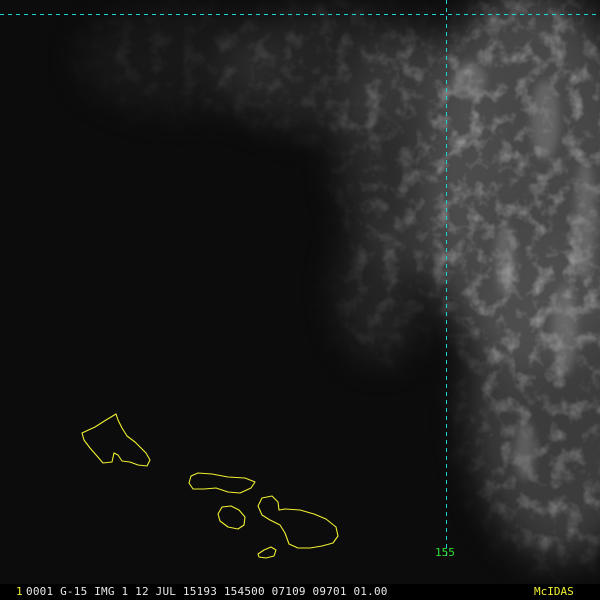  I want to click on longitude-label: 155, so click(445, 552).